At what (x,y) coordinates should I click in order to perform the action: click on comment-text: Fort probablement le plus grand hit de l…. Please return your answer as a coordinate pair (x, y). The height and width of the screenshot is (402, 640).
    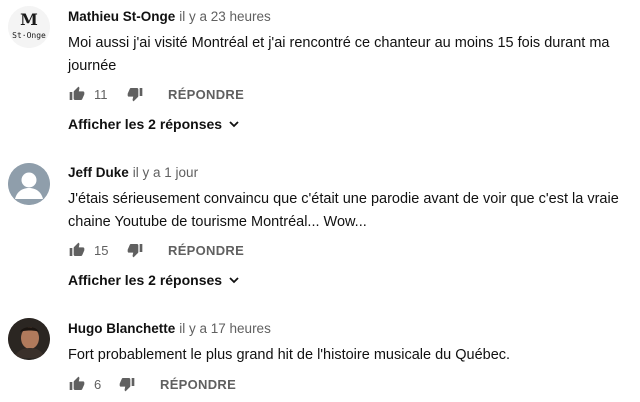
    Looking at the image, I should click on (289, 355).